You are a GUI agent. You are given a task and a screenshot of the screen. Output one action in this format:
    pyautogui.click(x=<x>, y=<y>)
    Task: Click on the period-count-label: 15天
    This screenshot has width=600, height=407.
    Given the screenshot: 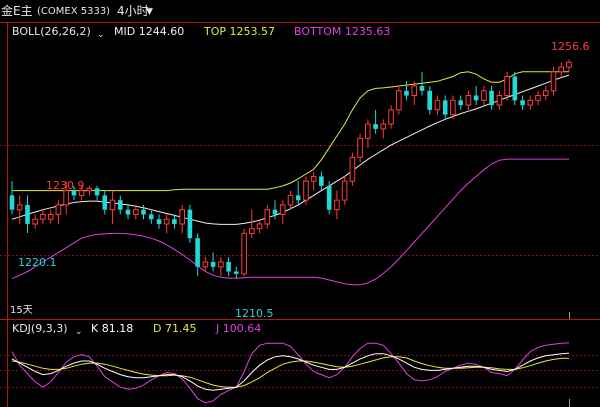 What is the action you would take?
    pyautogui.click(x=21, y=310)
    